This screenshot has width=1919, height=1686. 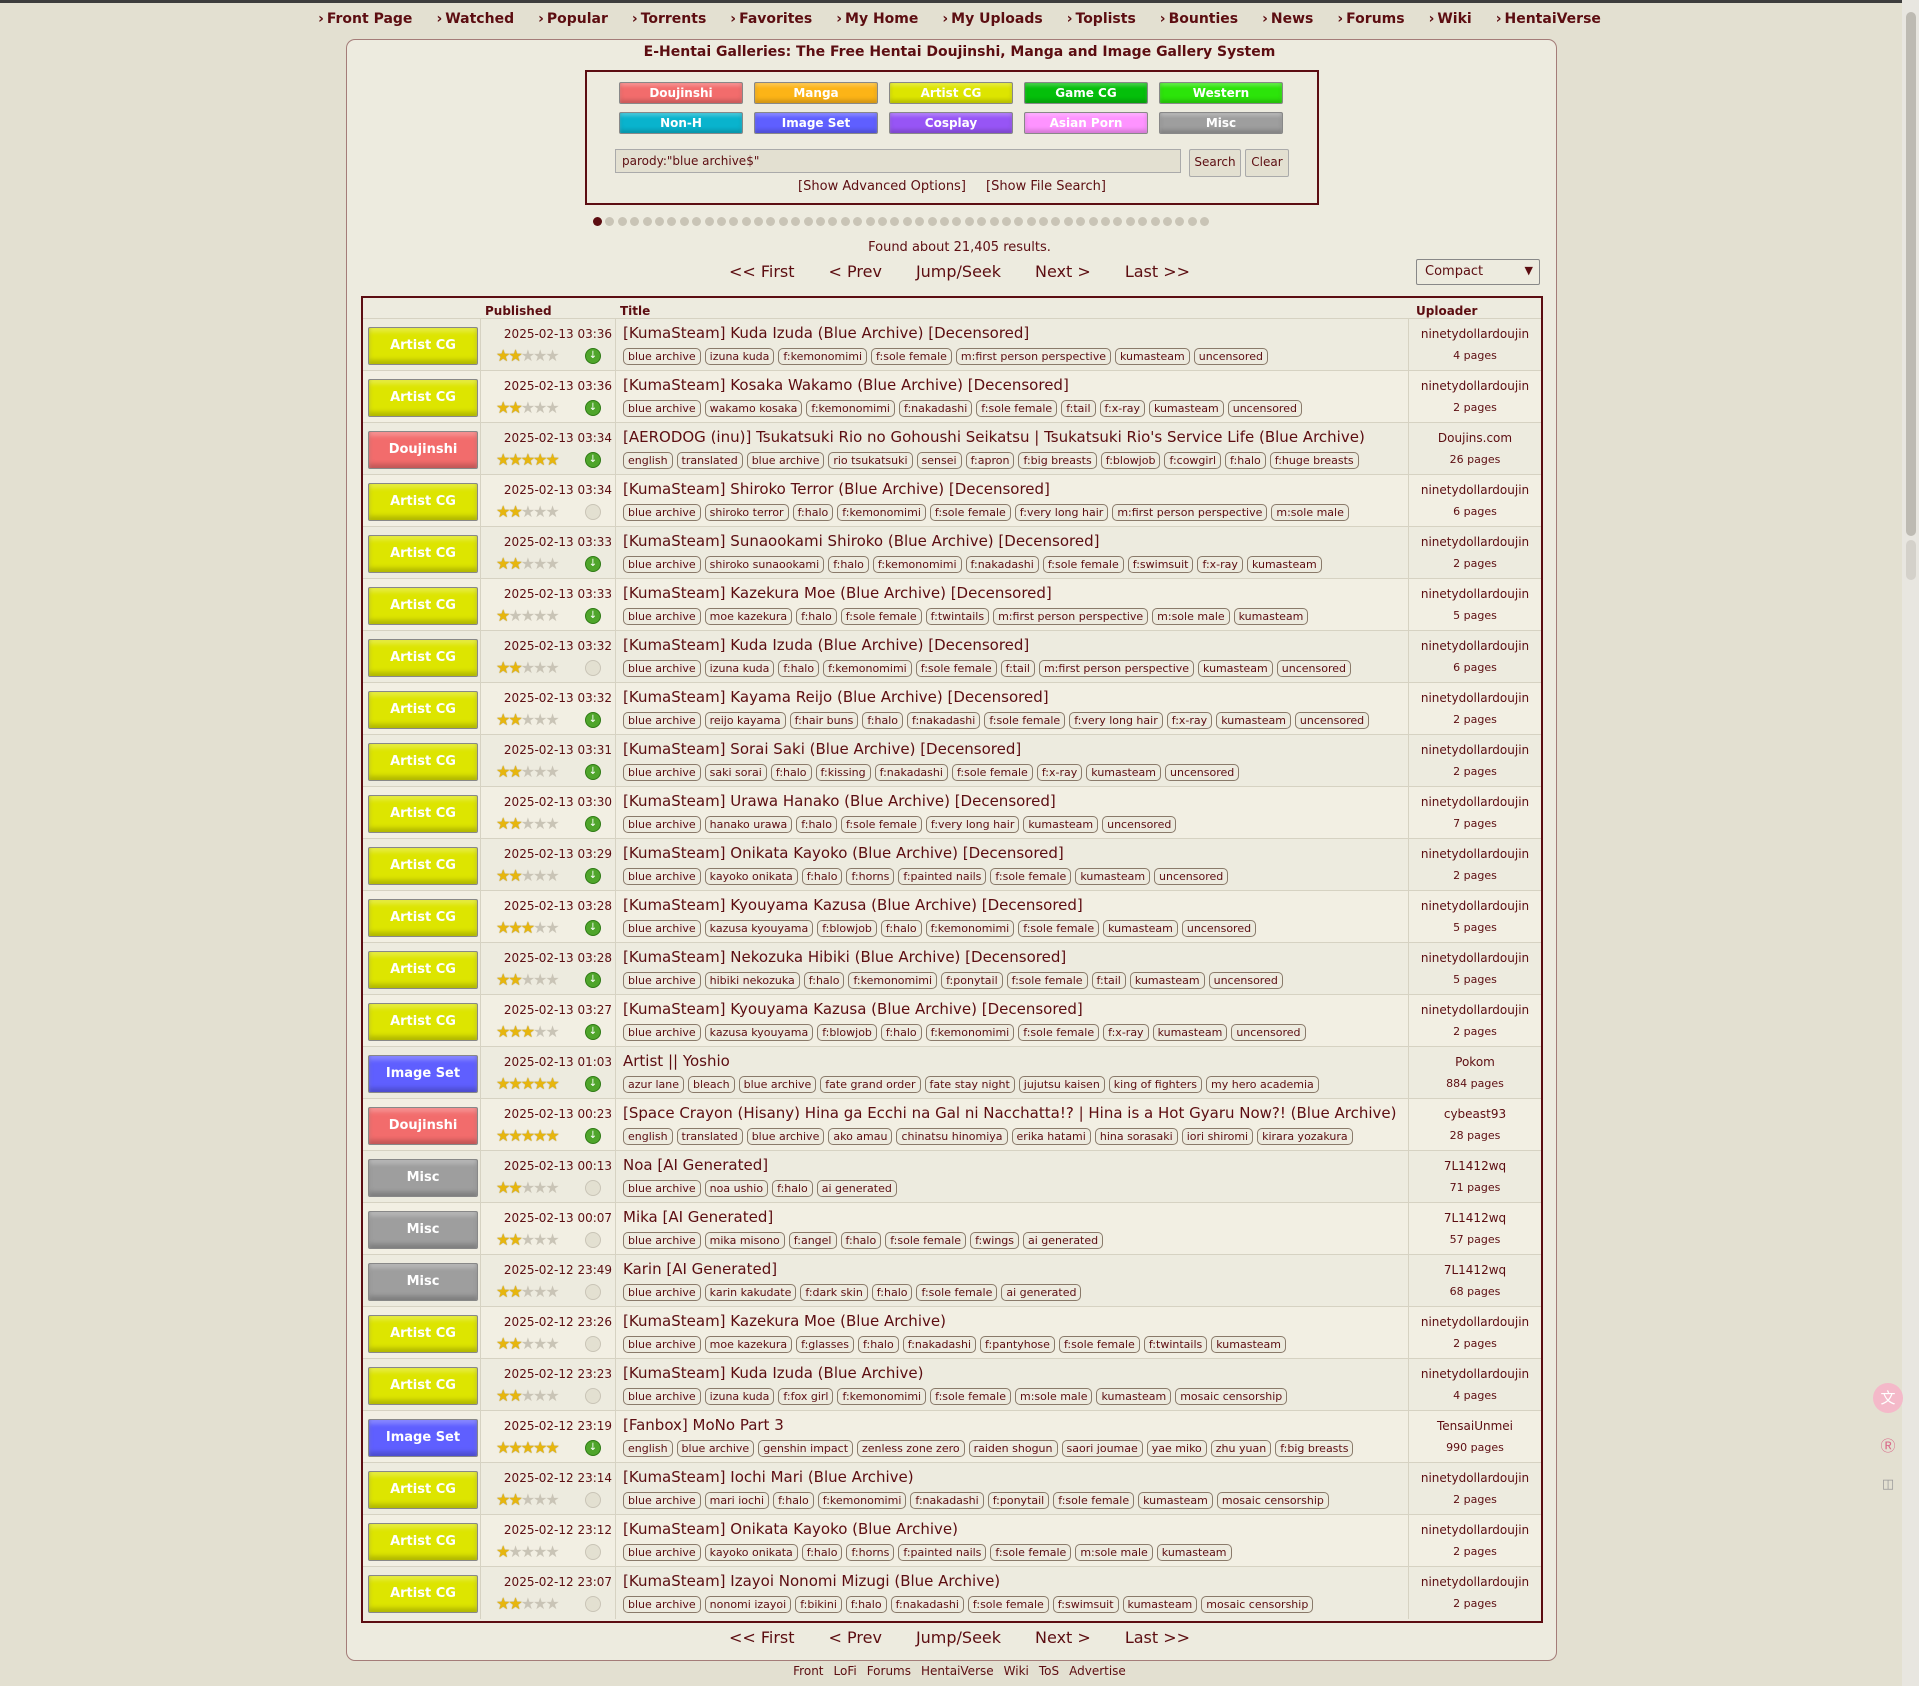 I want to click on nav-link: Toplists, so click(x=1101, y=19).